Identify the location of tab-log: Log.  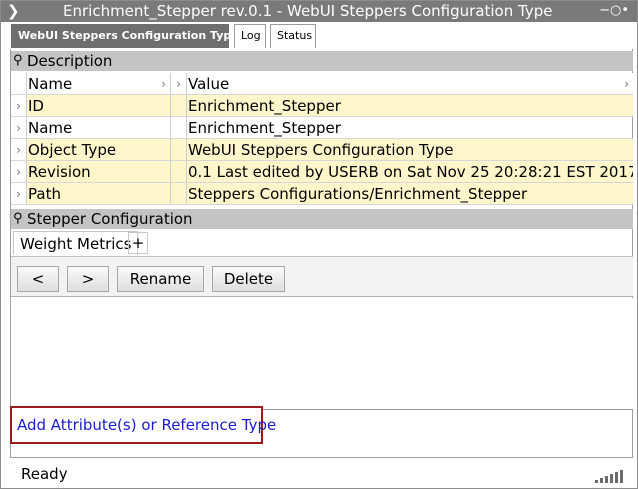
(250, 36).